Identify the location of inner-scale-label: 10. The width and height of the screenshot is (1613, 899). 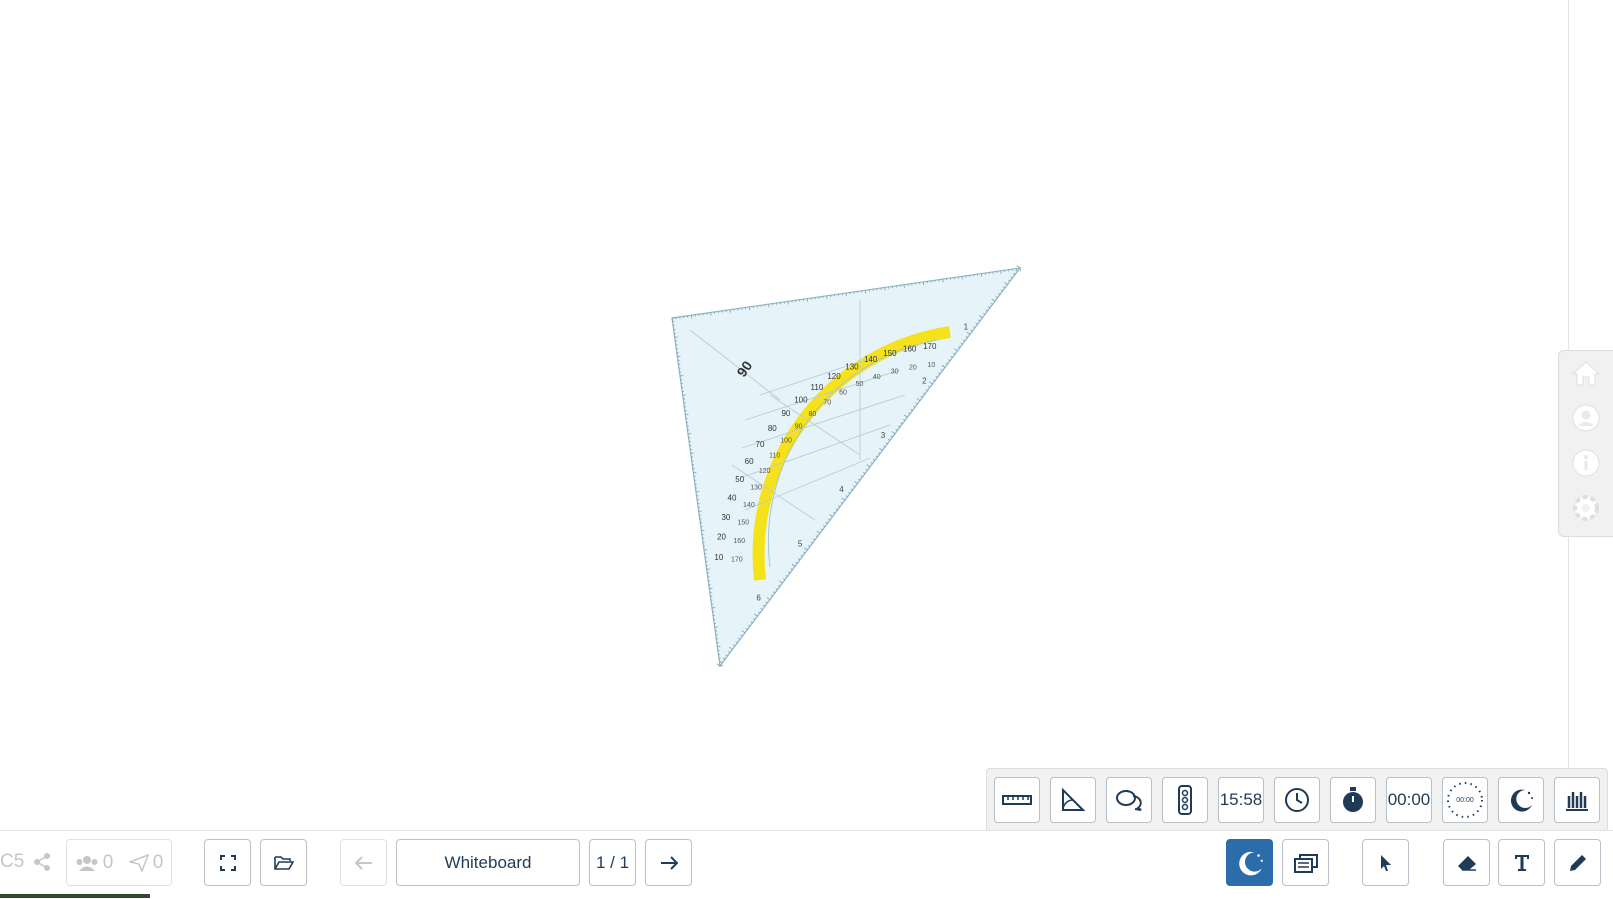
(931, 365).